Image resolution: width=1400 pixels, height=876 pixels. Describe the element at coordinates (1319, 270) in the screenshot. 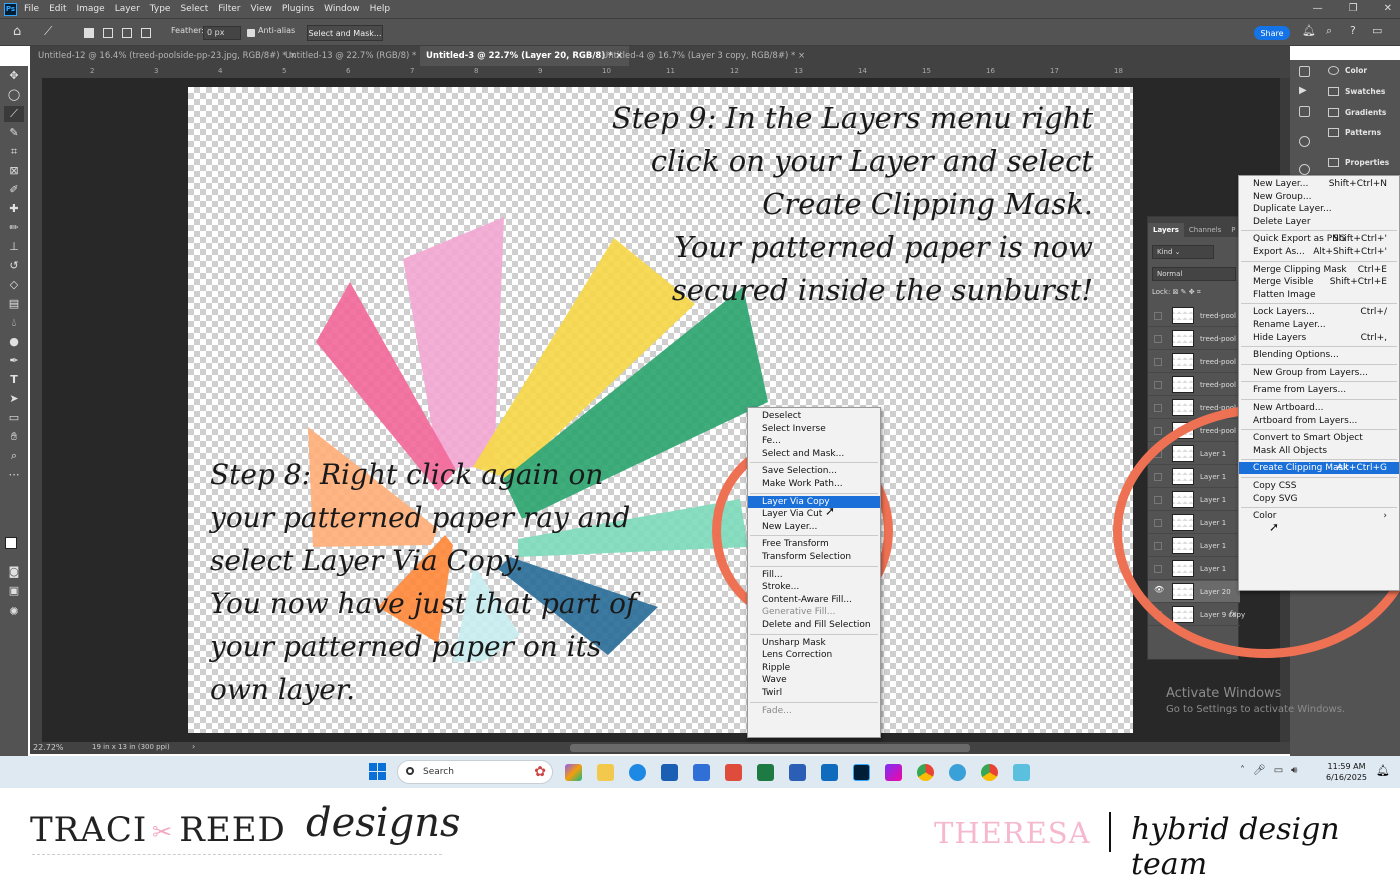

I see `menu-item: Merge Clipping Mask Ctrl+E` at that location.